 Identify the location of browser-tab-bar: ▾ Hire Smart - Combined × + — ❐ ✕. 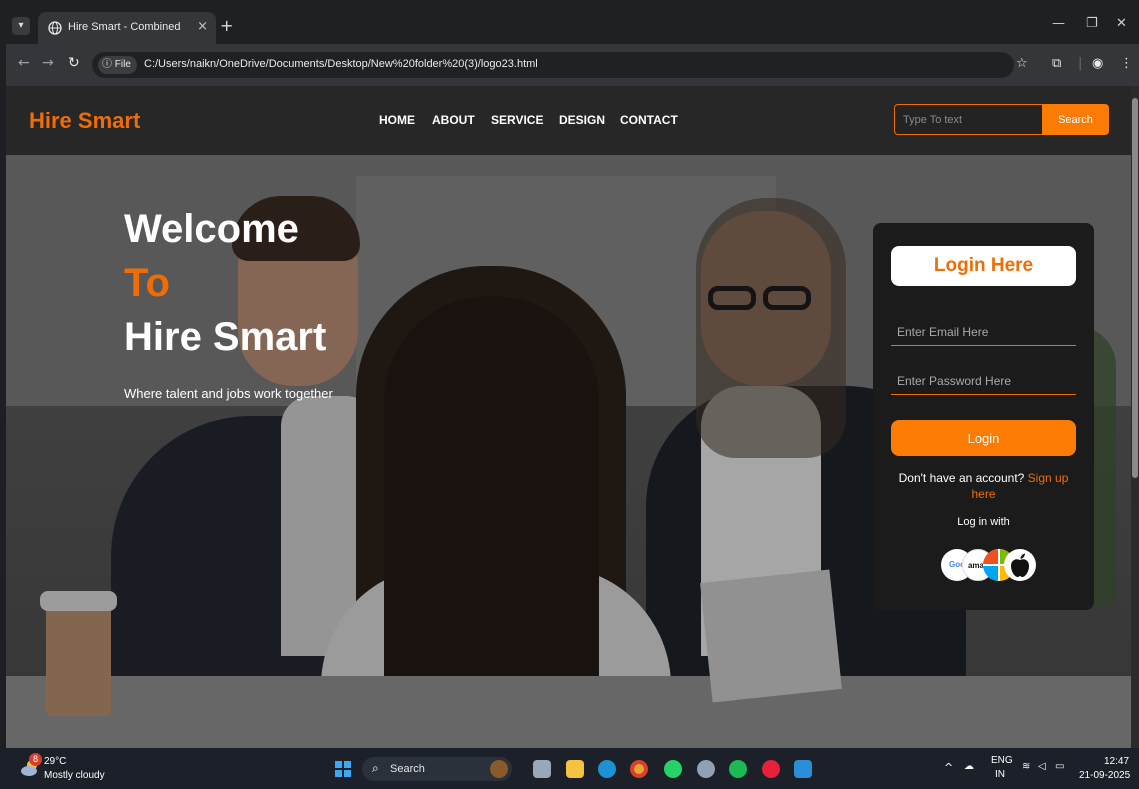
(572, 25).